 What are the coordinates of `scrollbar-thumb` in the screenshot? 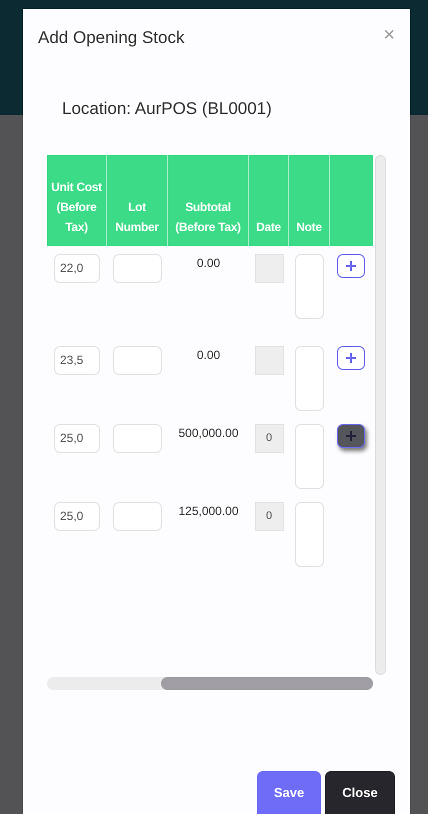 It's located at (267, 683).